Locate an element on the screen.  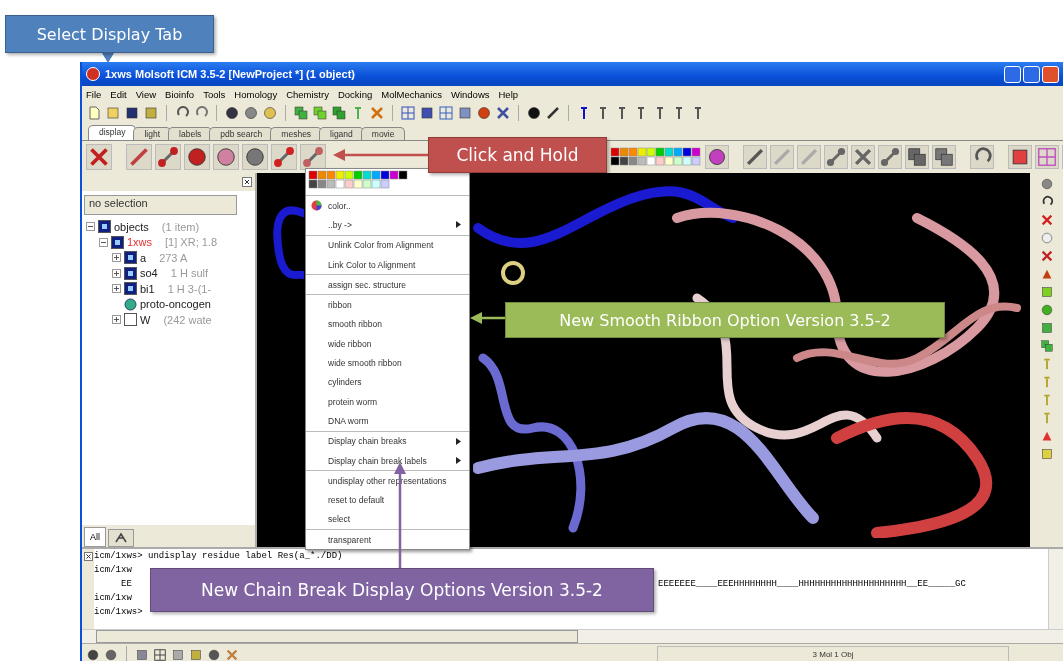
menu-item: wide smooth ribbon is located at coordinates (387, 363).